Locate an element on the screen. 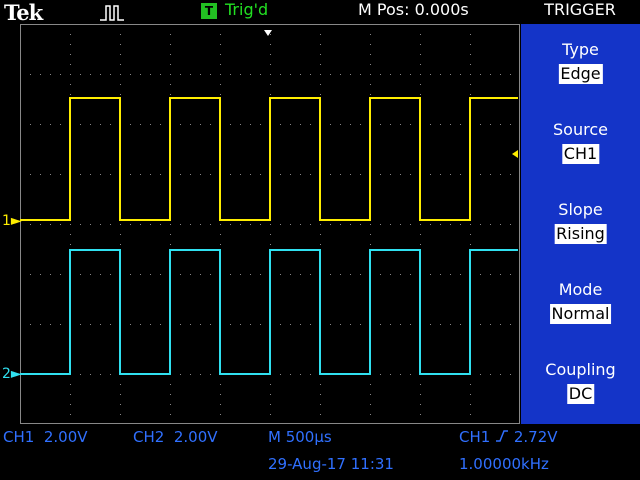  menu-mode-label: Mode is located at coordinates (580, 289).